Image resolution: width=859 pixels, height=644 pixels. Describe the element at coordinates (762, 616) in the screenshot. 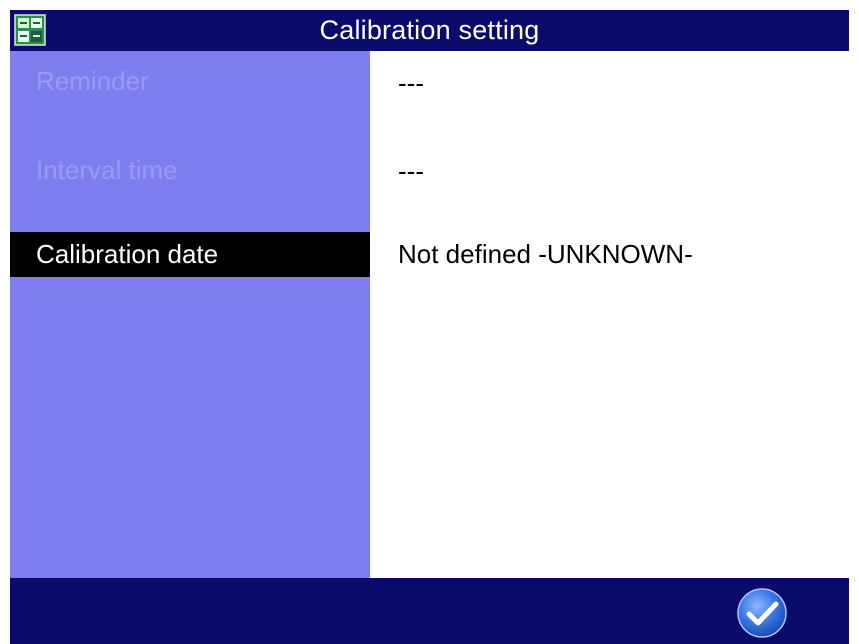

I see `checkmark-icon` at that location.